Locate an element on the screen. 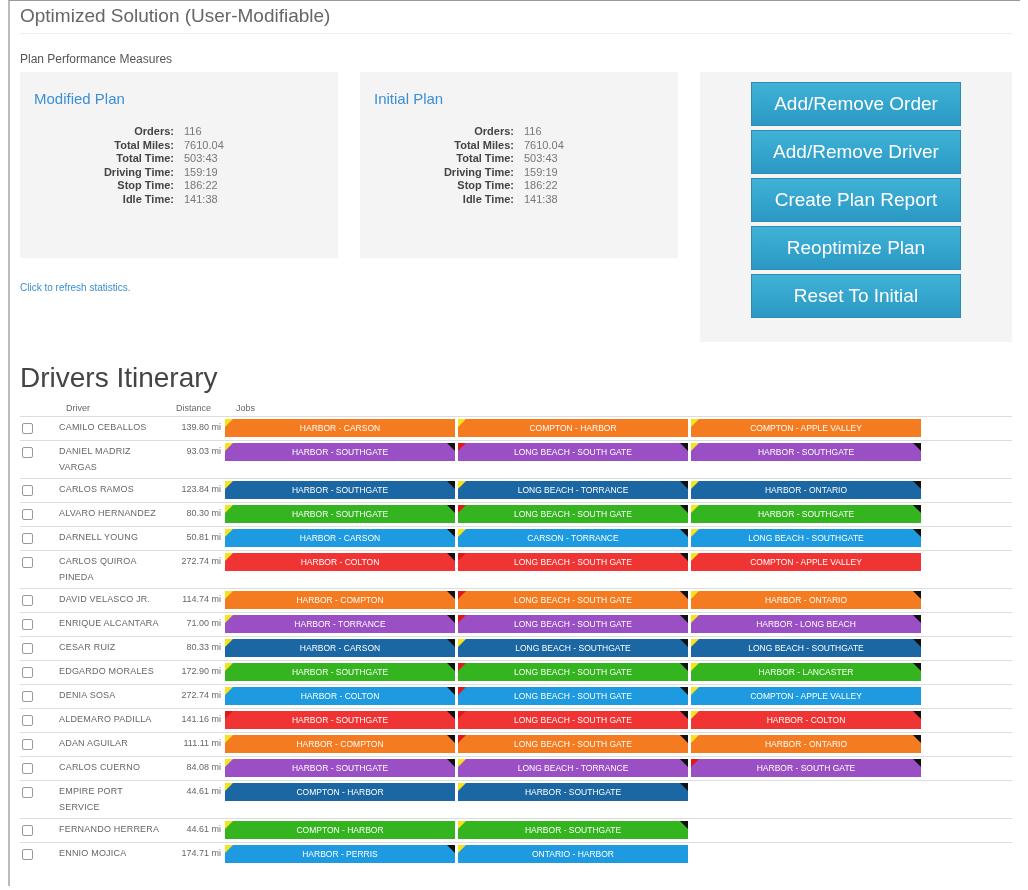 The height and width of the screenshot is (890, 1028). driver-name: ENRIQUE ALCANTARA is located at coordinates (109, 623).